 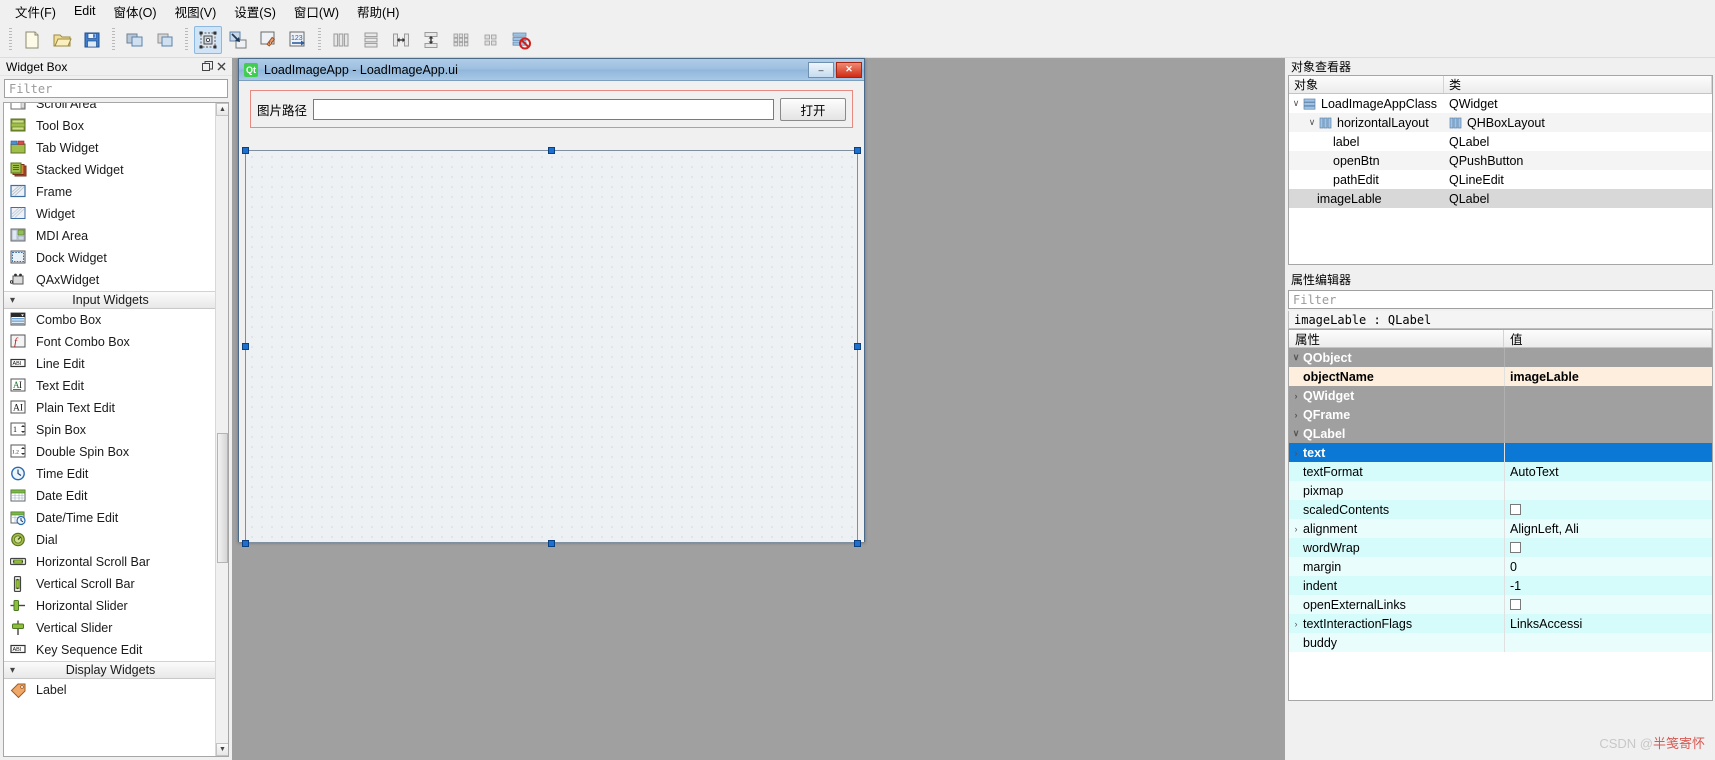 I want to click on object-tree-row: pathEdit QLineEdit, so click(x=1500, y=179).